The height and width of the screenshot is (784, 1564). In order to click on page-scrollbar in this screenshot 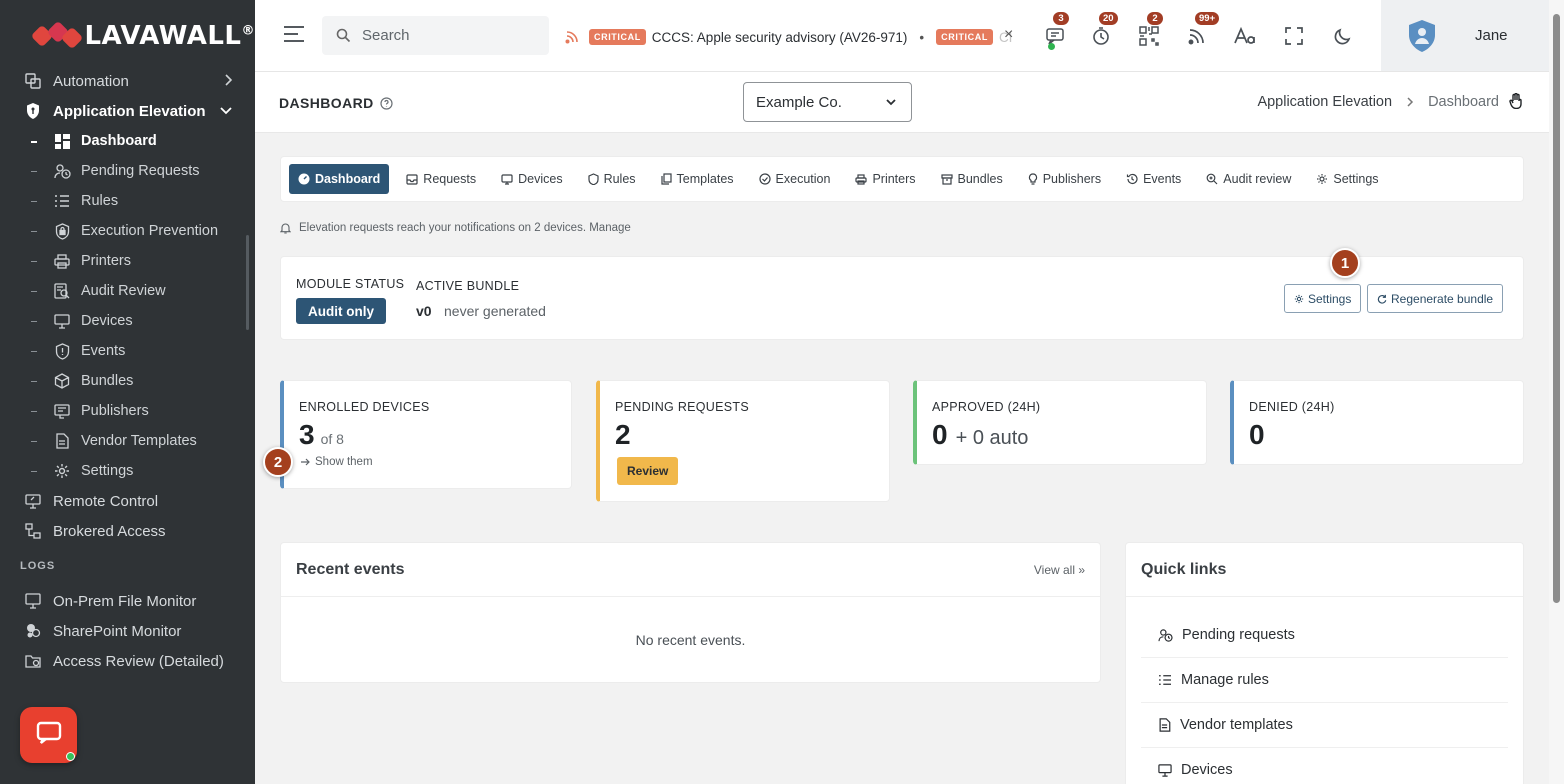, I will do `click(1556, 392)`.